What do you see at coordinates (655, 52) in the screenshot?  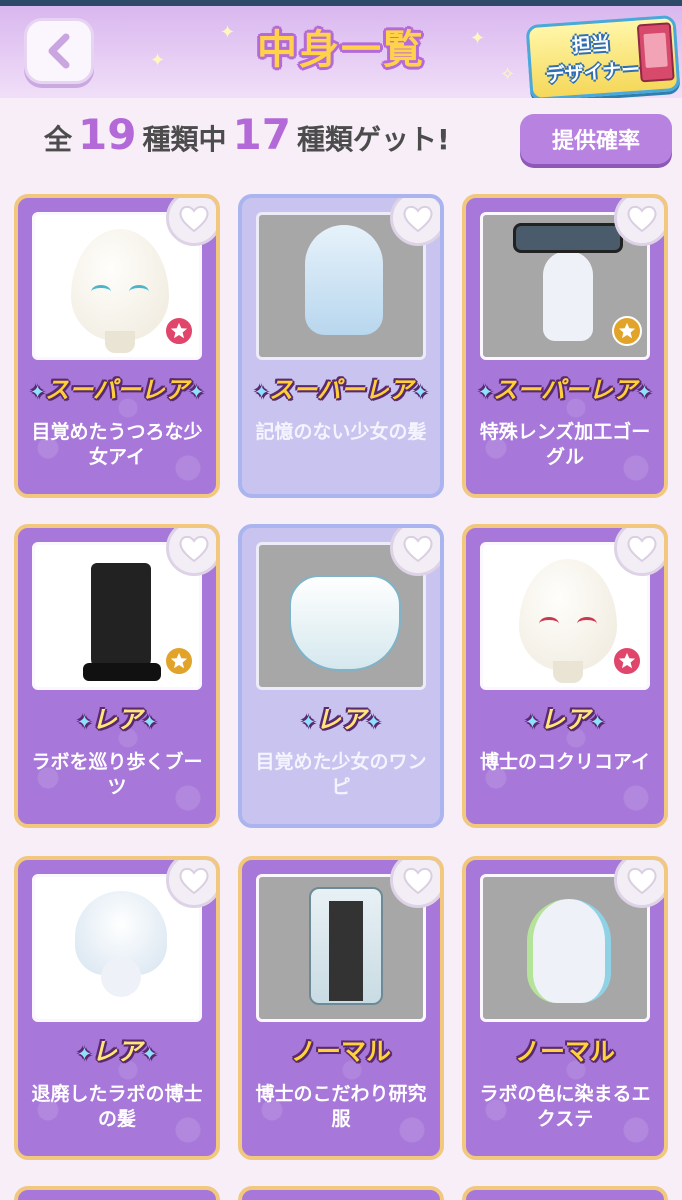 I see `book-icon` at bounding box center [655, 52].